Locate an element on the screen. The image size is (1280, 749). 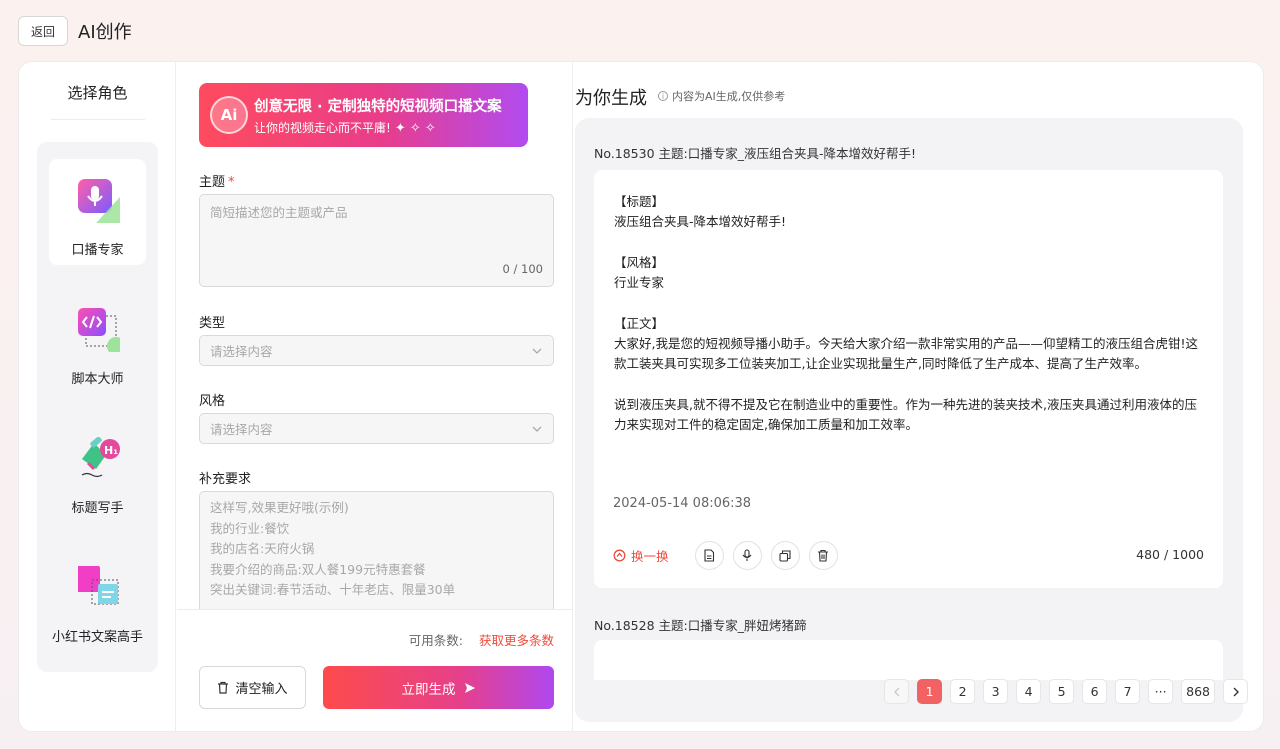
document-button is located at coordinates (709, 555).